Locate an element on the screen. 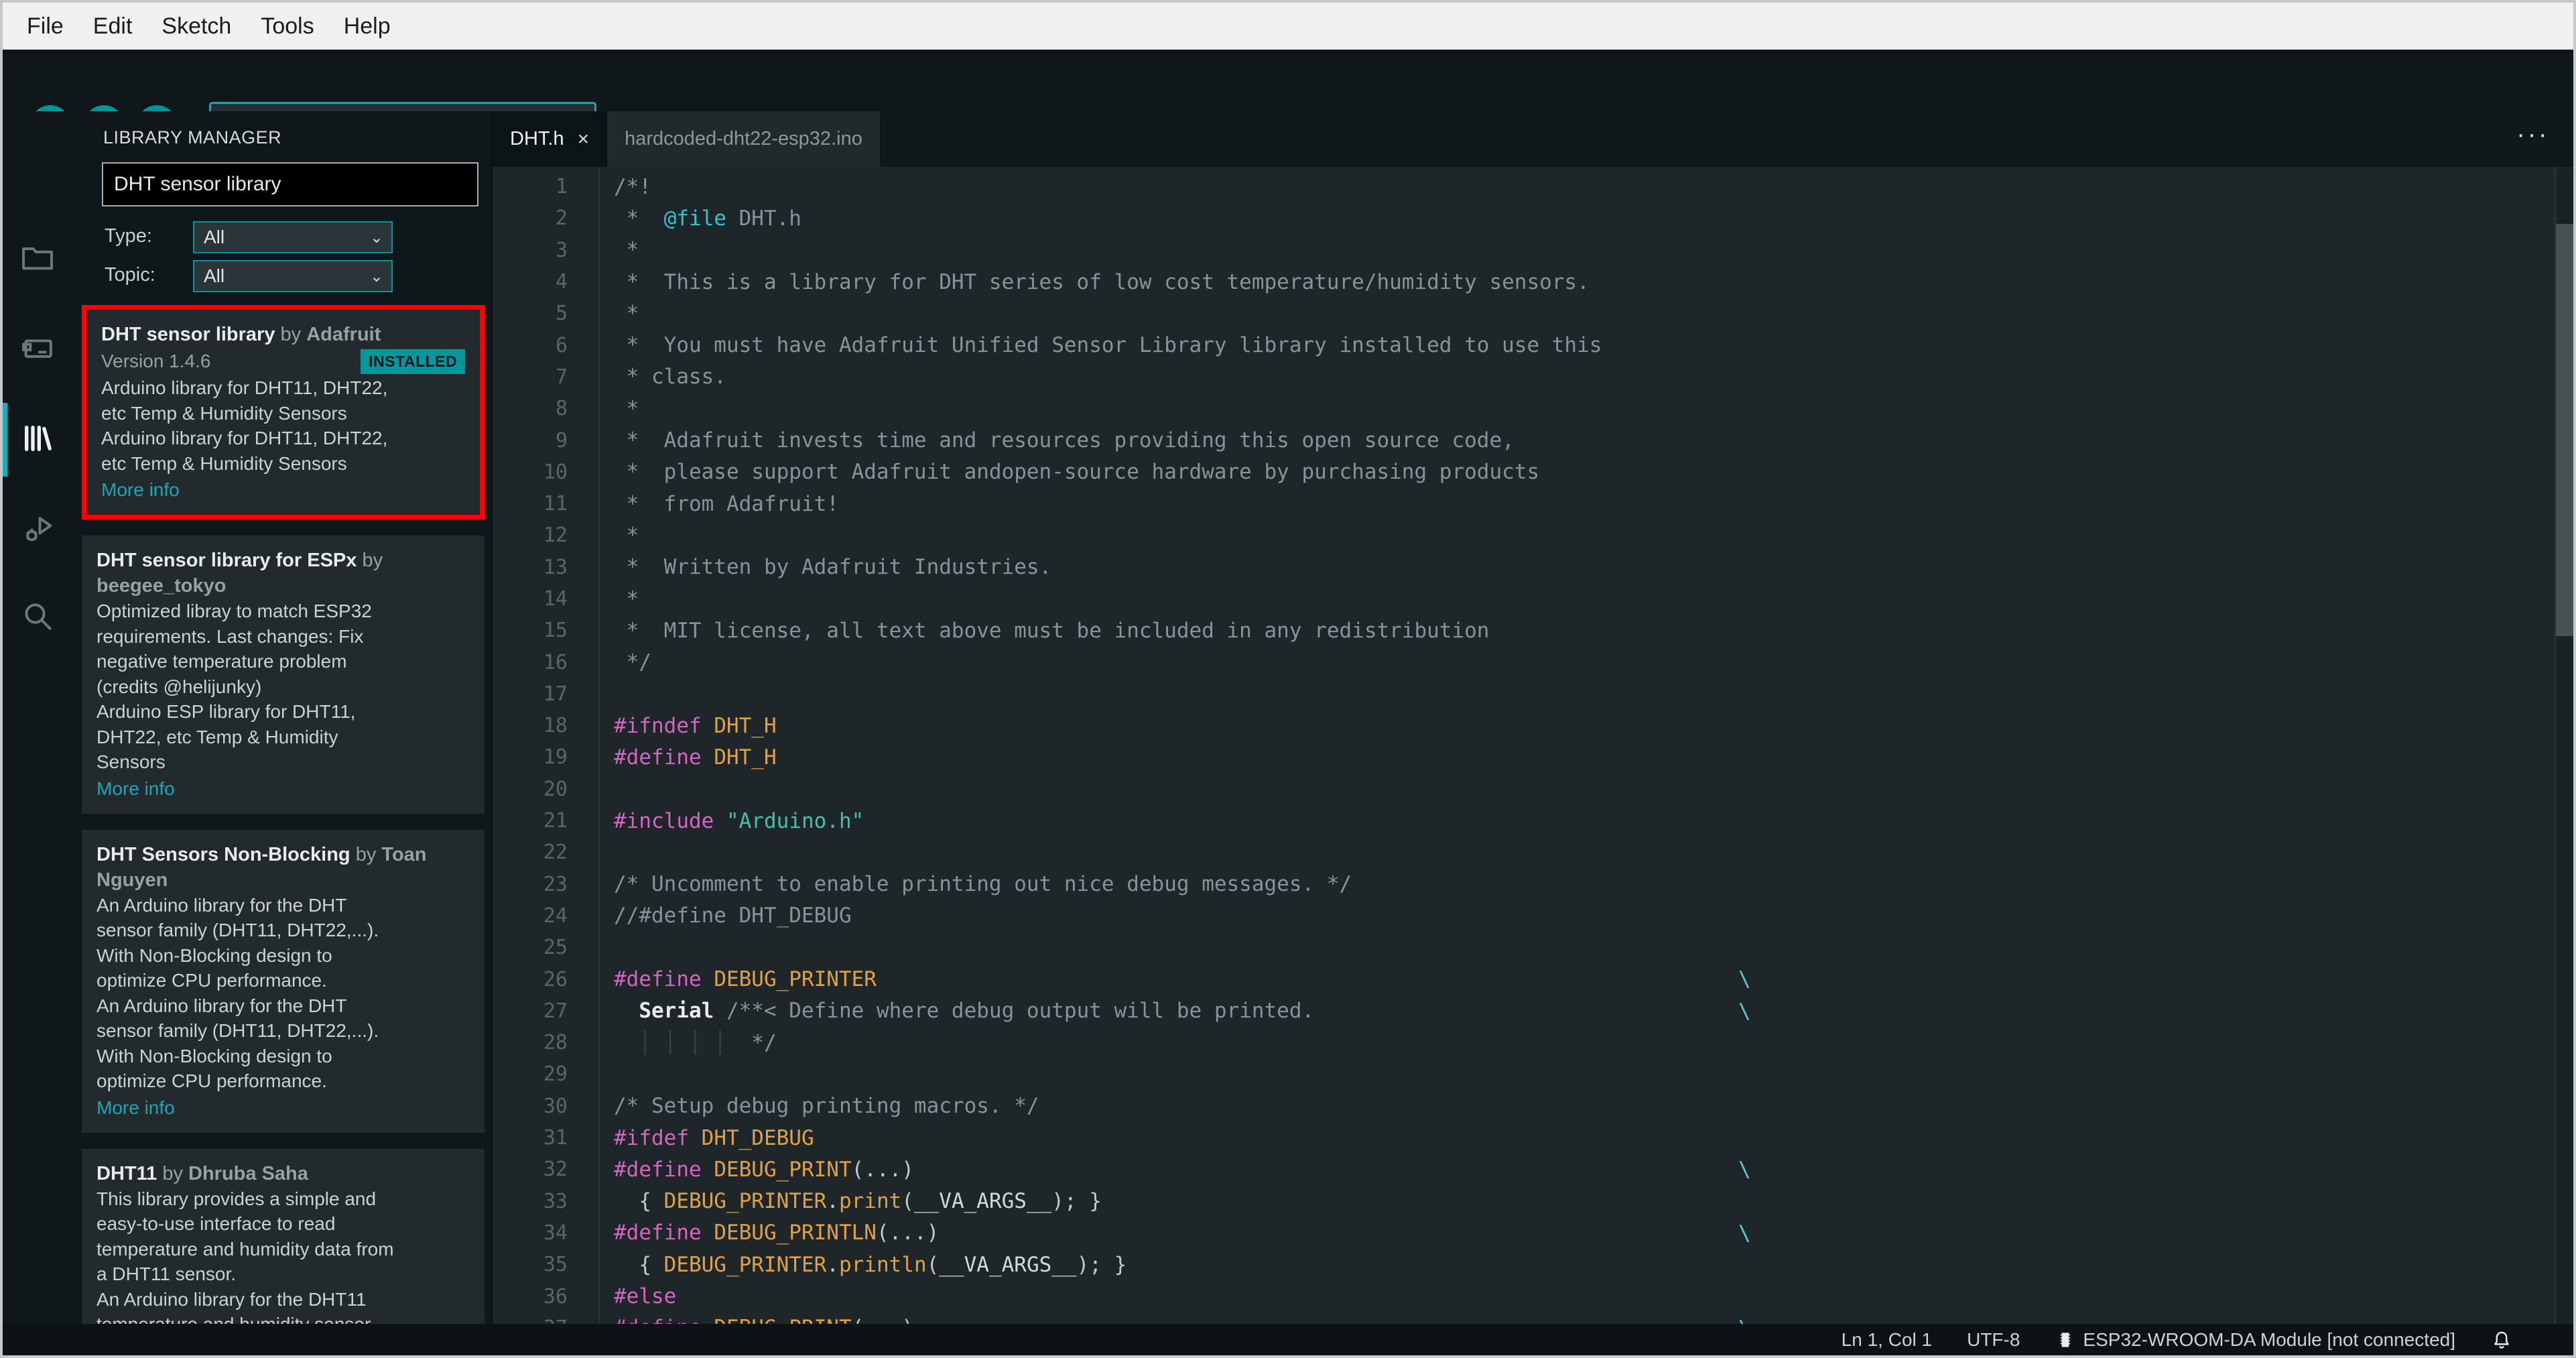 The height and width of the screenshot is (1358, 2576). close-icon: × is located at coordinates (584, 139).